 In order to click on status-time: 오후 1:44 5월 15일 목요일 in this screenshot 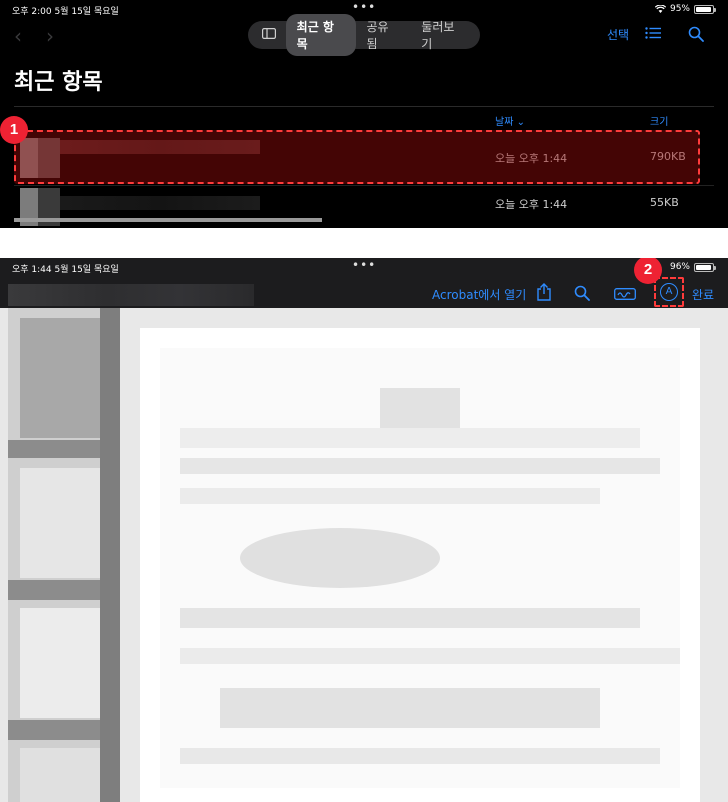, I will do `click(65, 270)`.